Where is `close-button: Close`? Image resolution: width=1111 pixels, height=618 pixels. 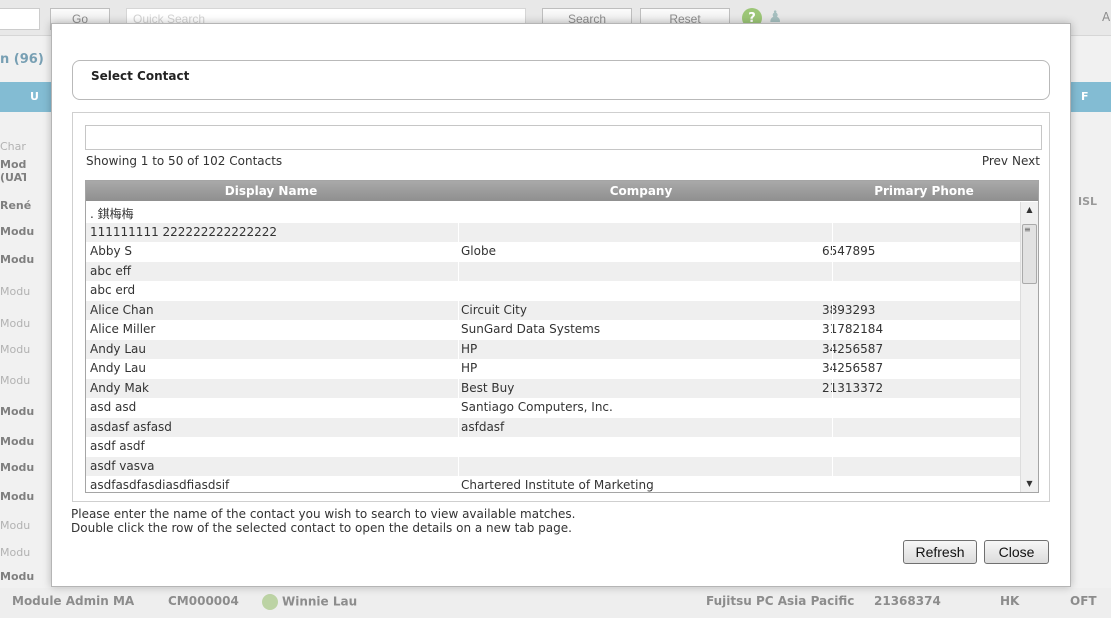 close-button: Close is located at coordinates (1016, 552).